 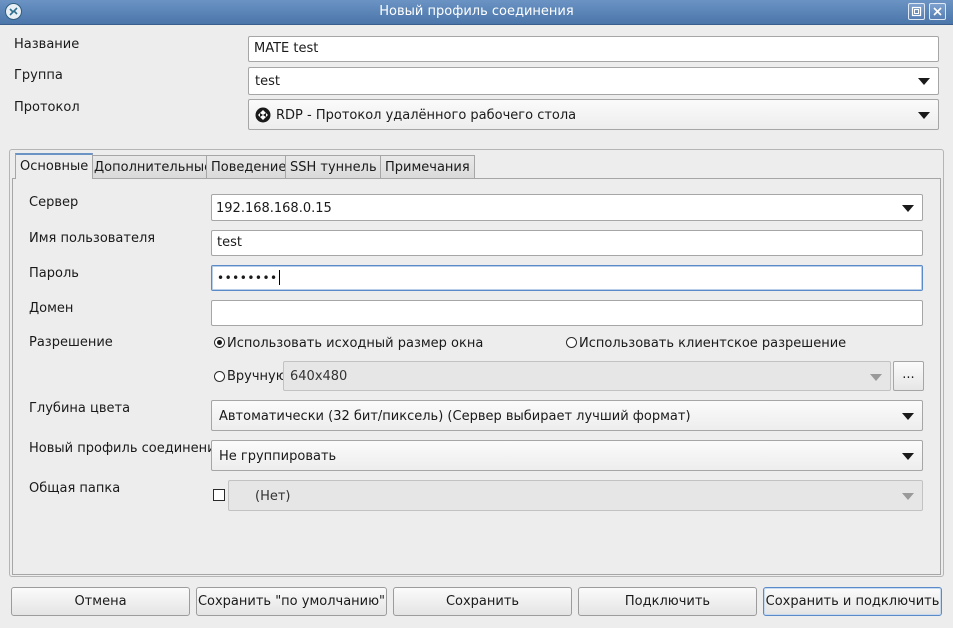 I want to click on group-combobox: test, so click(x=593, y=81).